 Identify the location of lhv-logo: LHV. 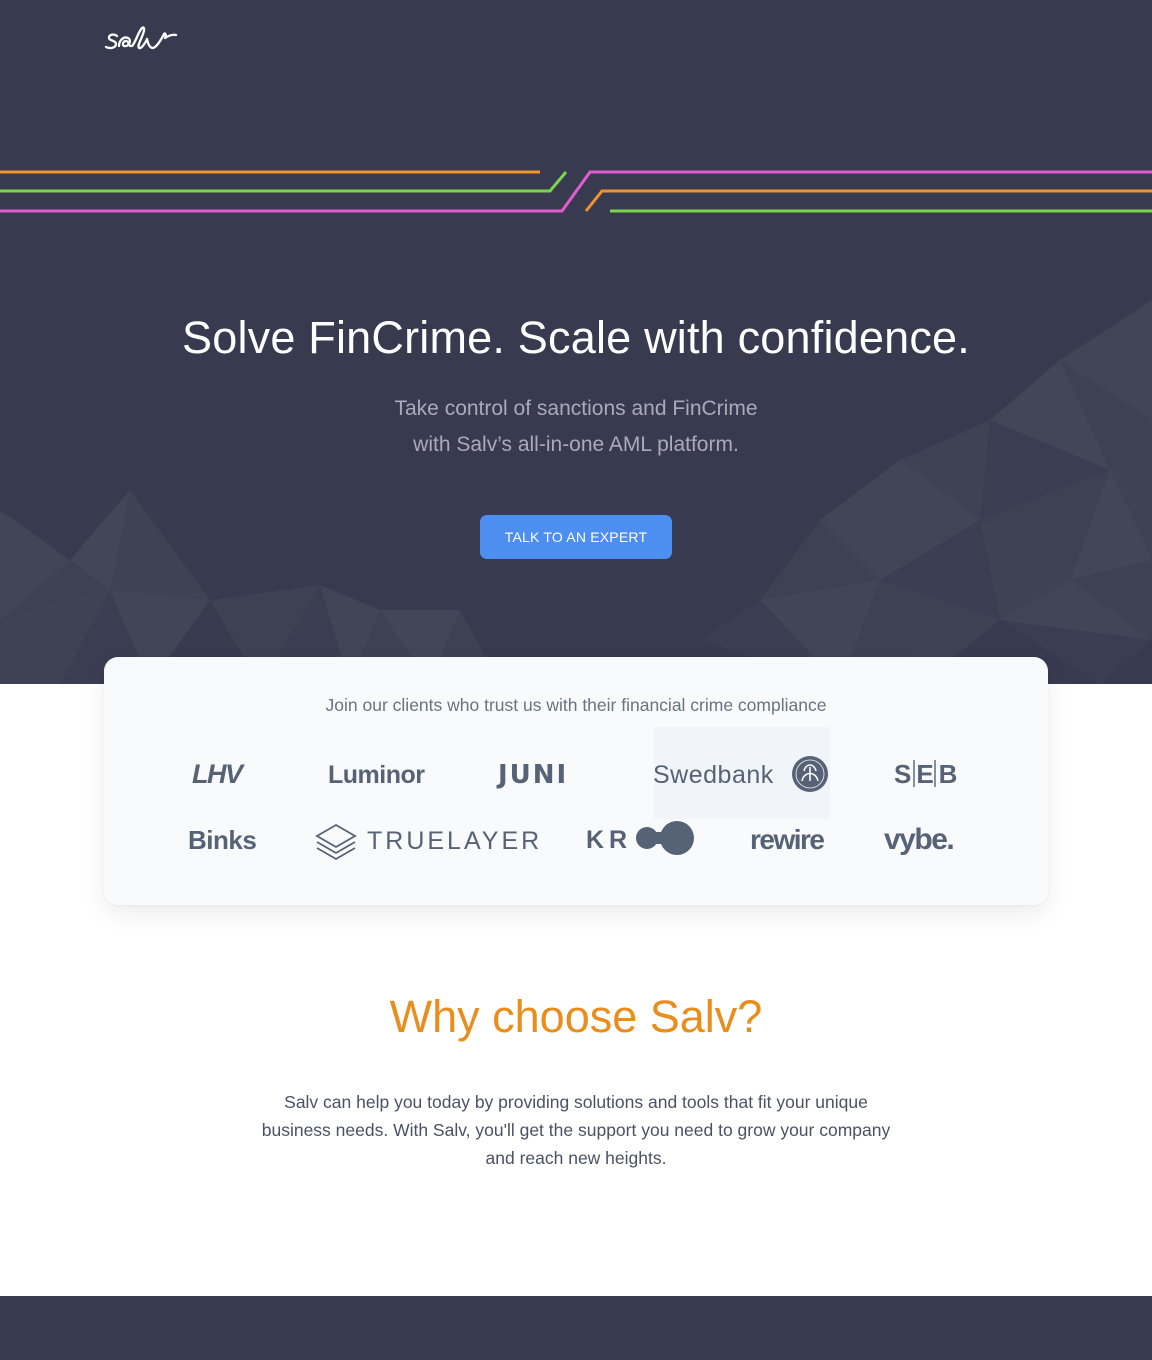
(219, 774).